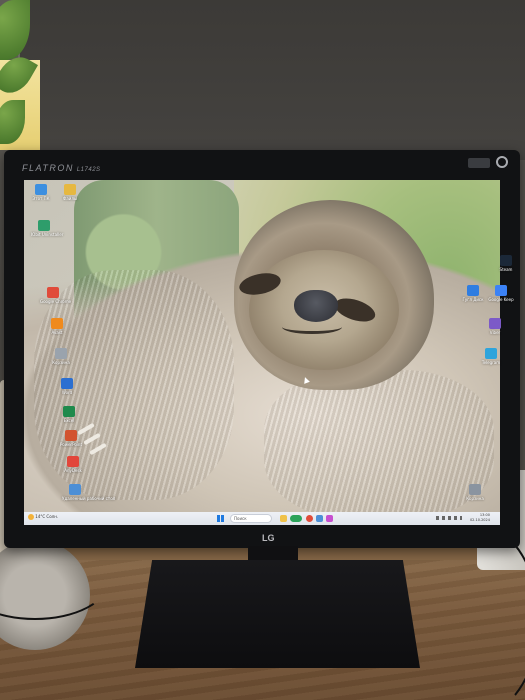 The width and height of the screenshot is (525, 700). I want to click on taskbar-app-chrome, so click(309, 518).